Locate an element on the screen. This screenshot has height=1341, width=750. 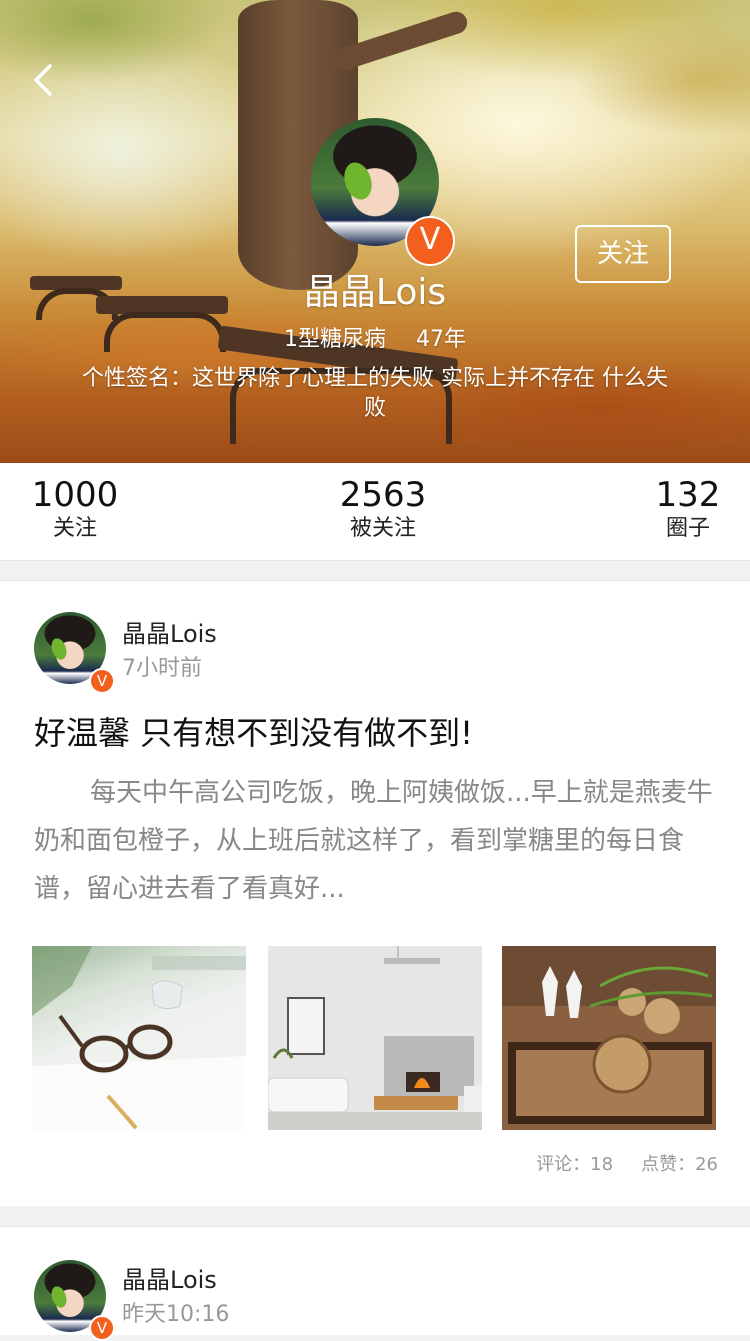
stat-following-label: 关注 is located at coordinates (74, 528).